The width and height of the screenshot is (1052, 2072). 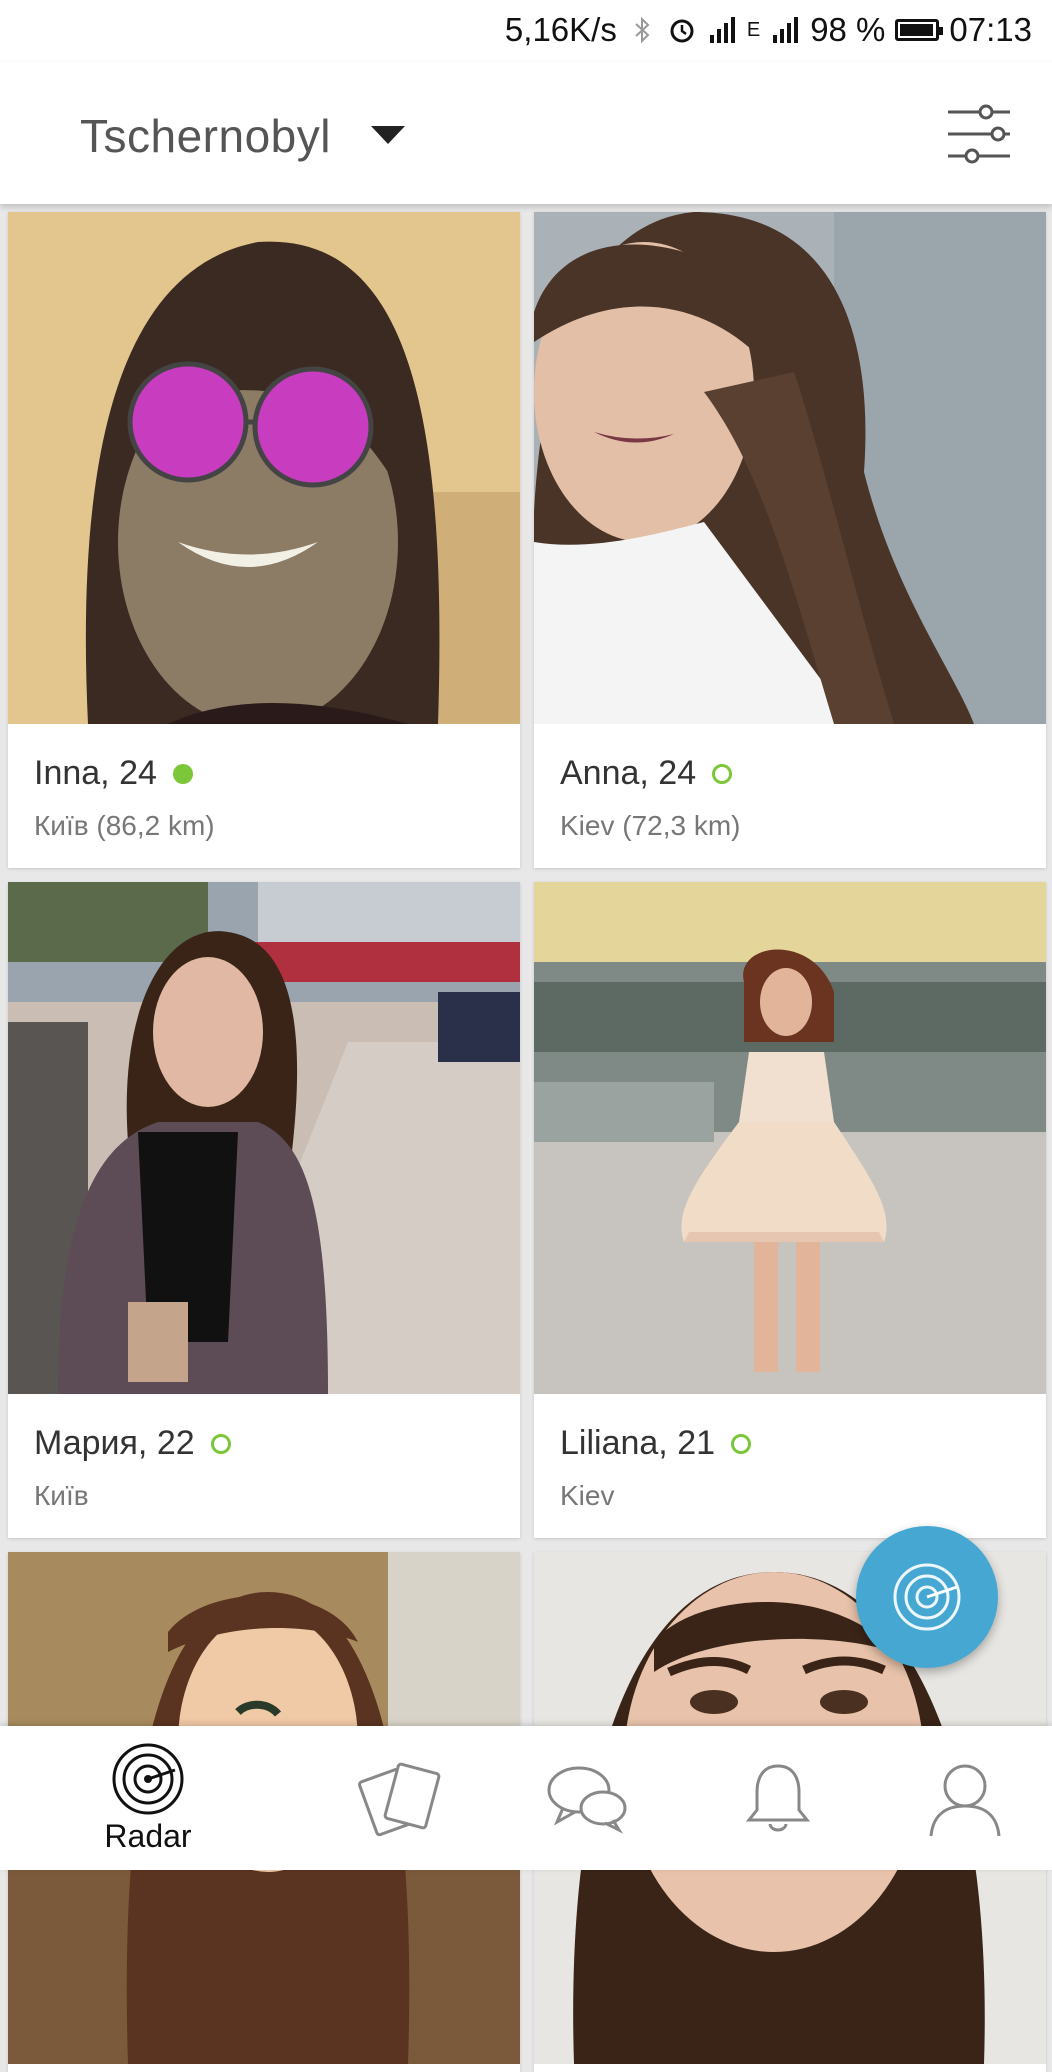 I want to click on nav-notifications, so click(x=778, y=1798).